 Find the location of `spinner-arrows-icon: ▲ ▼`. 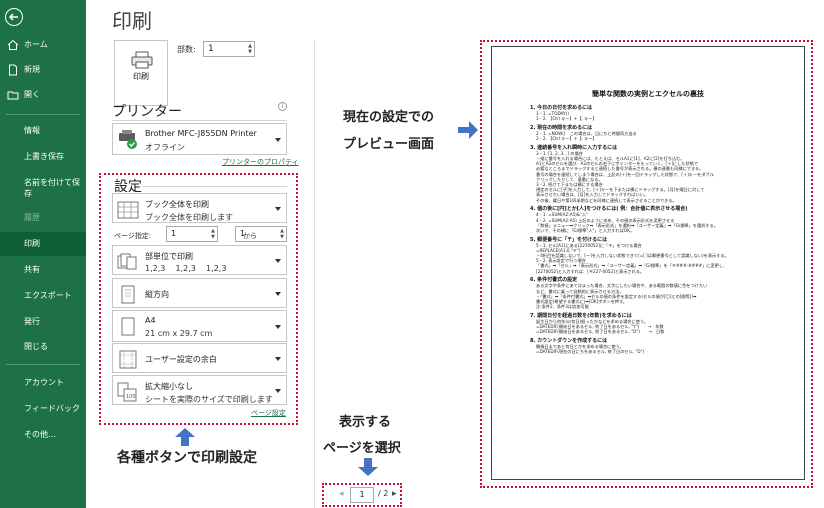

spinner-arrows-icon: ▲ ▼ is located at coordinates (250, 49).